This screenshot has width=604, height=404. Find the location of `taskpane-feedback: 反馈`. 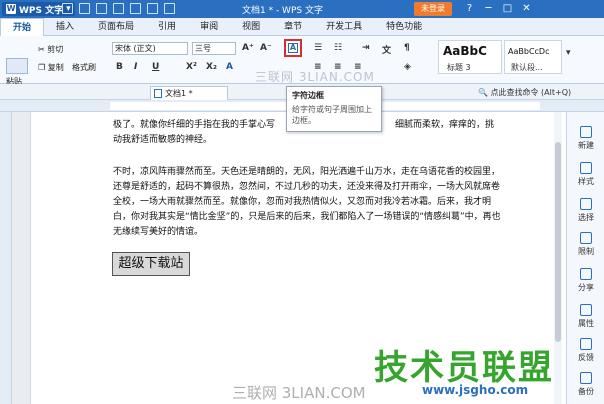

taskpane-feedback: 反馈 is located at coordinates (585, 350).